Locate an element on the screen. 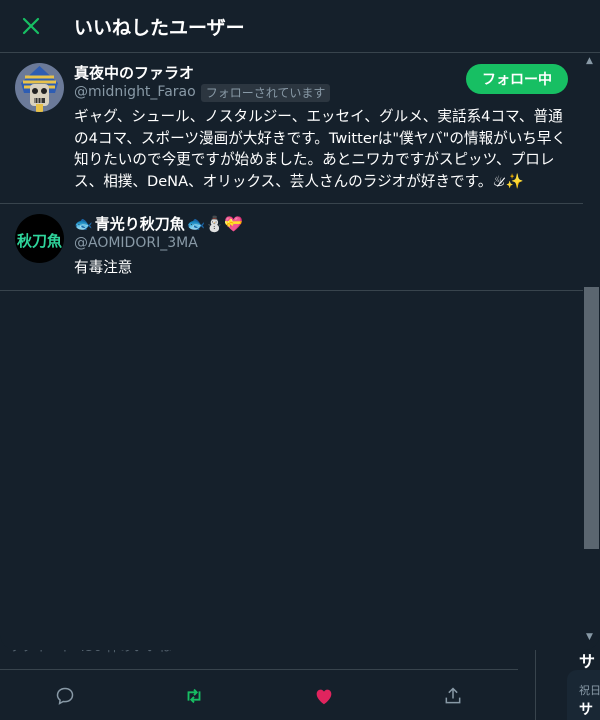 The image size is (600, 720). close-icon is located at coordinates (31, 26).